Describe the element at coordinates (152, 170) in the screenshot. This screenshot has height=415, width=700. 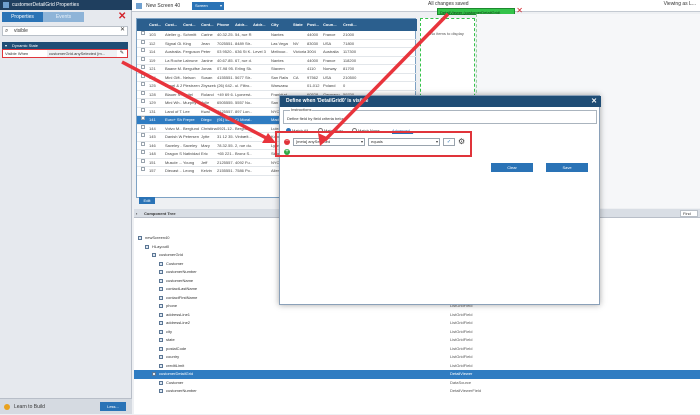
I see `table-cell: 157` at that location.